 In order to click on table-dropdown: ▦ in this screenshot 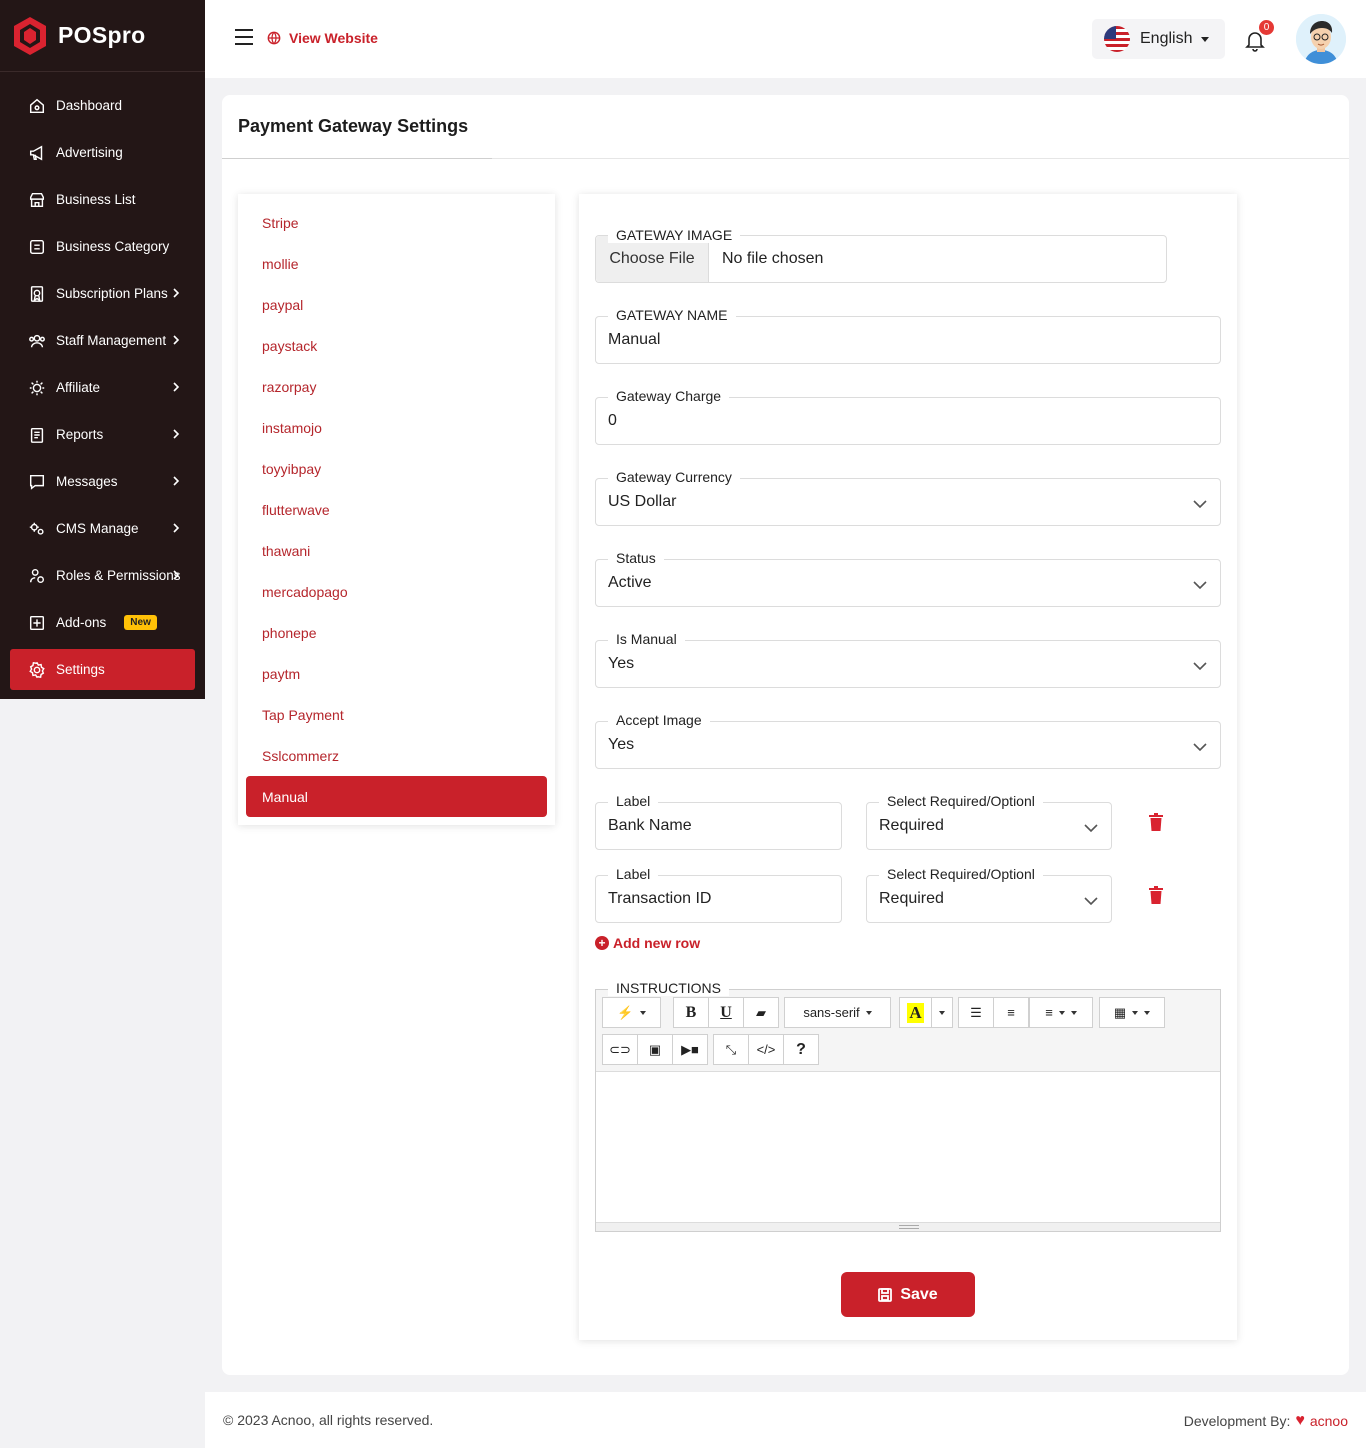, I will do `click(1132, 1012)`.